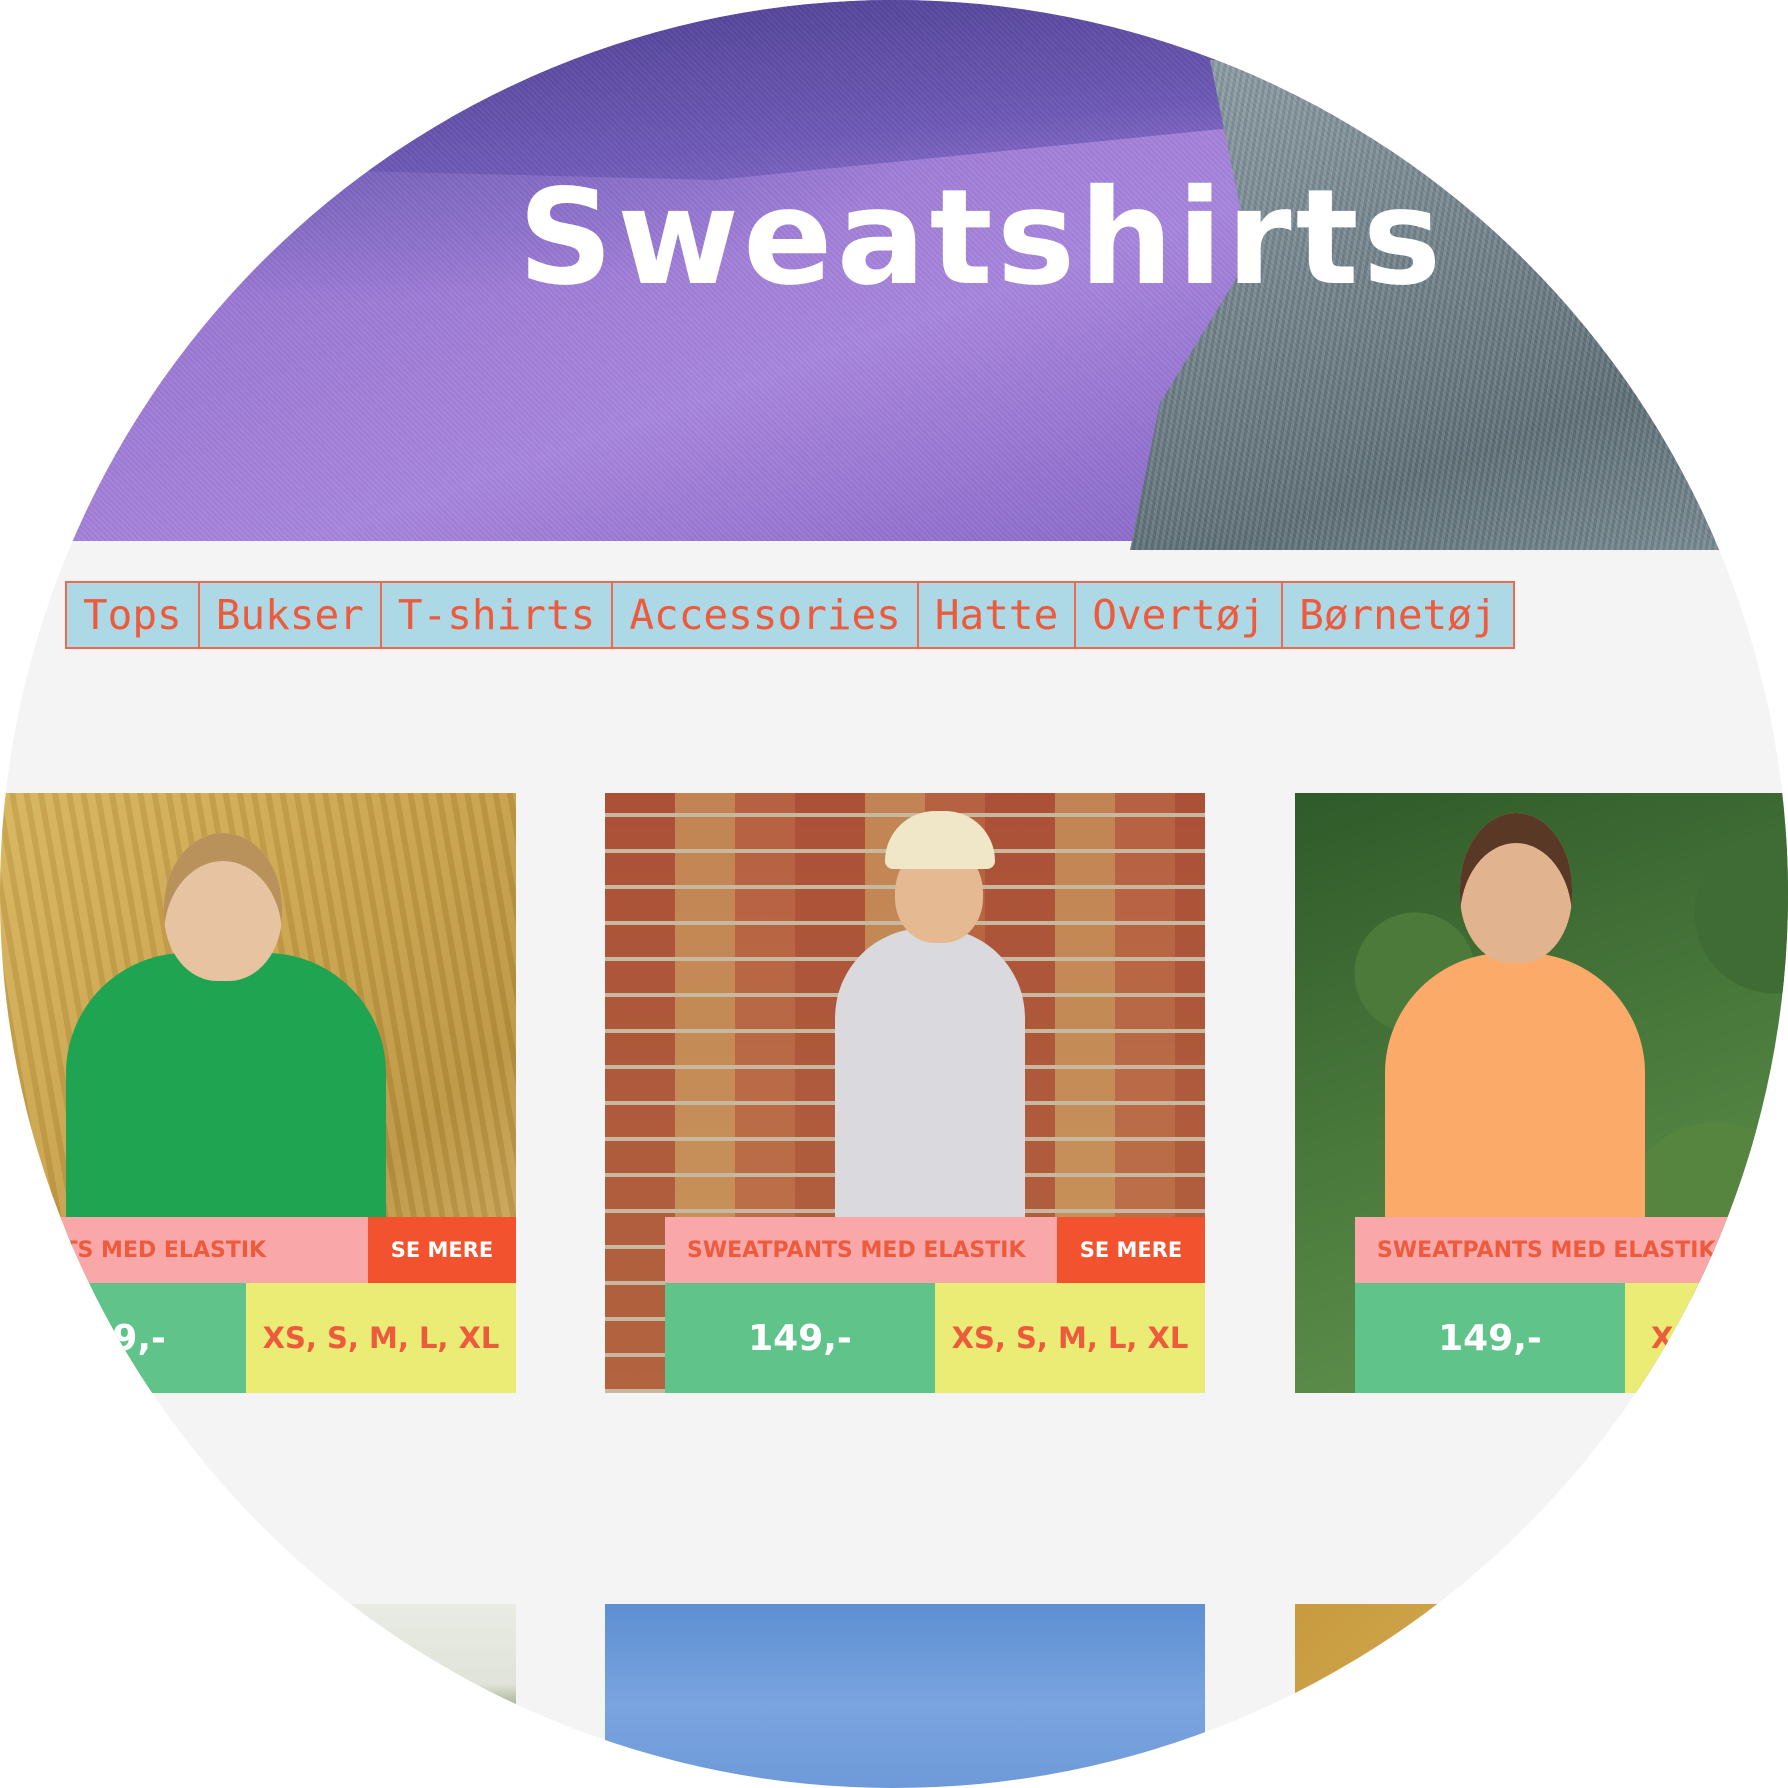 This screenshot has height=1788, width=1788. I want to click on product-name: TPANTS MED ELASTIK, so click(184, 1250).